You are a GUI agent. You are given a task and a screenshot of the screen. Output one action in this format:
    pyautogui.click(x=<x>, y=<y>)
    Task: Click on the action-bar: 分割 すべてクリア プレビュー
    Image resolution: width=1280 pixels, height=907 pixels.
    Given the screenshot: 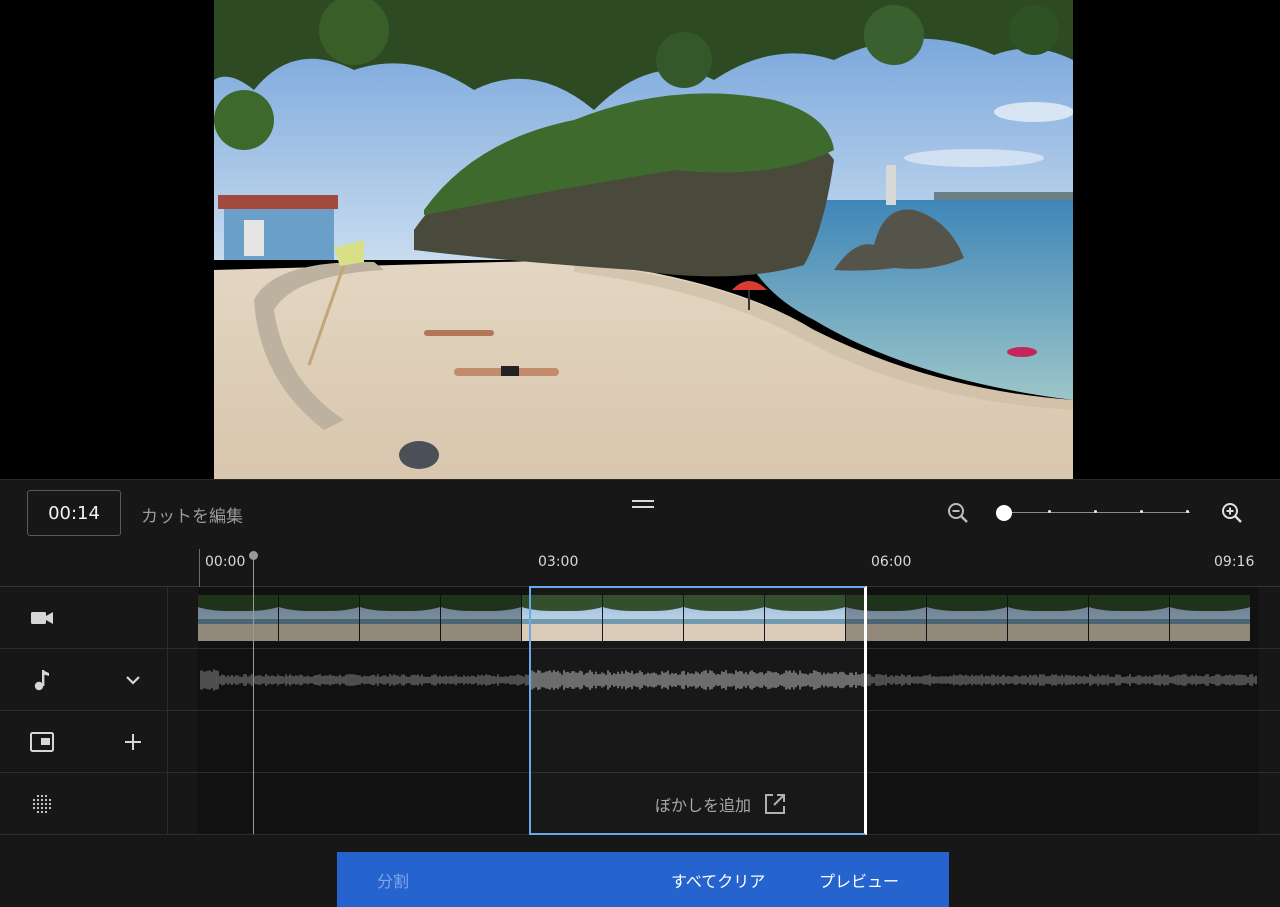 What is the action you would take?
    pyautogui.click(x=643, y=879)
    